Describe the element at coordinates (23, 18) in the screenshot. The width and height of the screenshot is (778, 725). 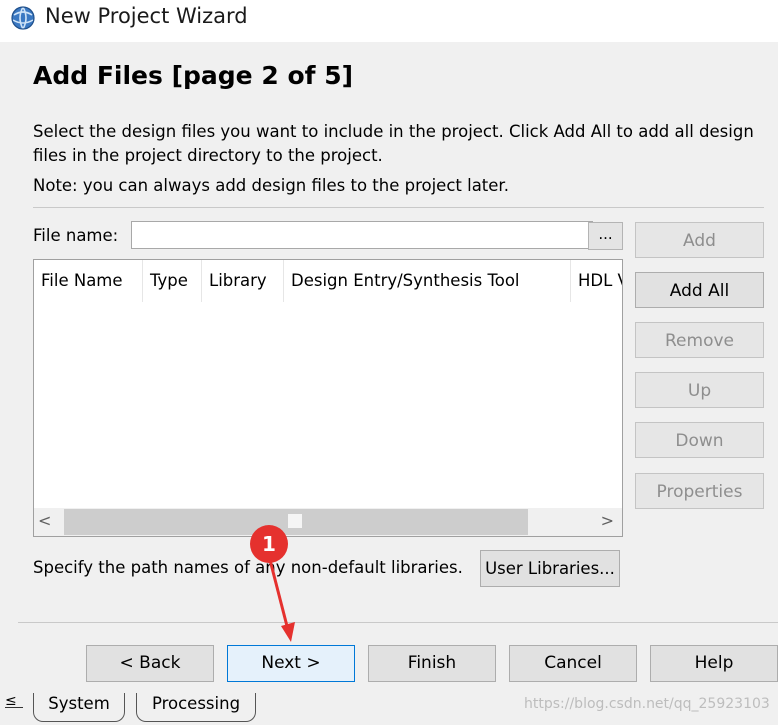
I see `quartus-globe-icon` at that location.